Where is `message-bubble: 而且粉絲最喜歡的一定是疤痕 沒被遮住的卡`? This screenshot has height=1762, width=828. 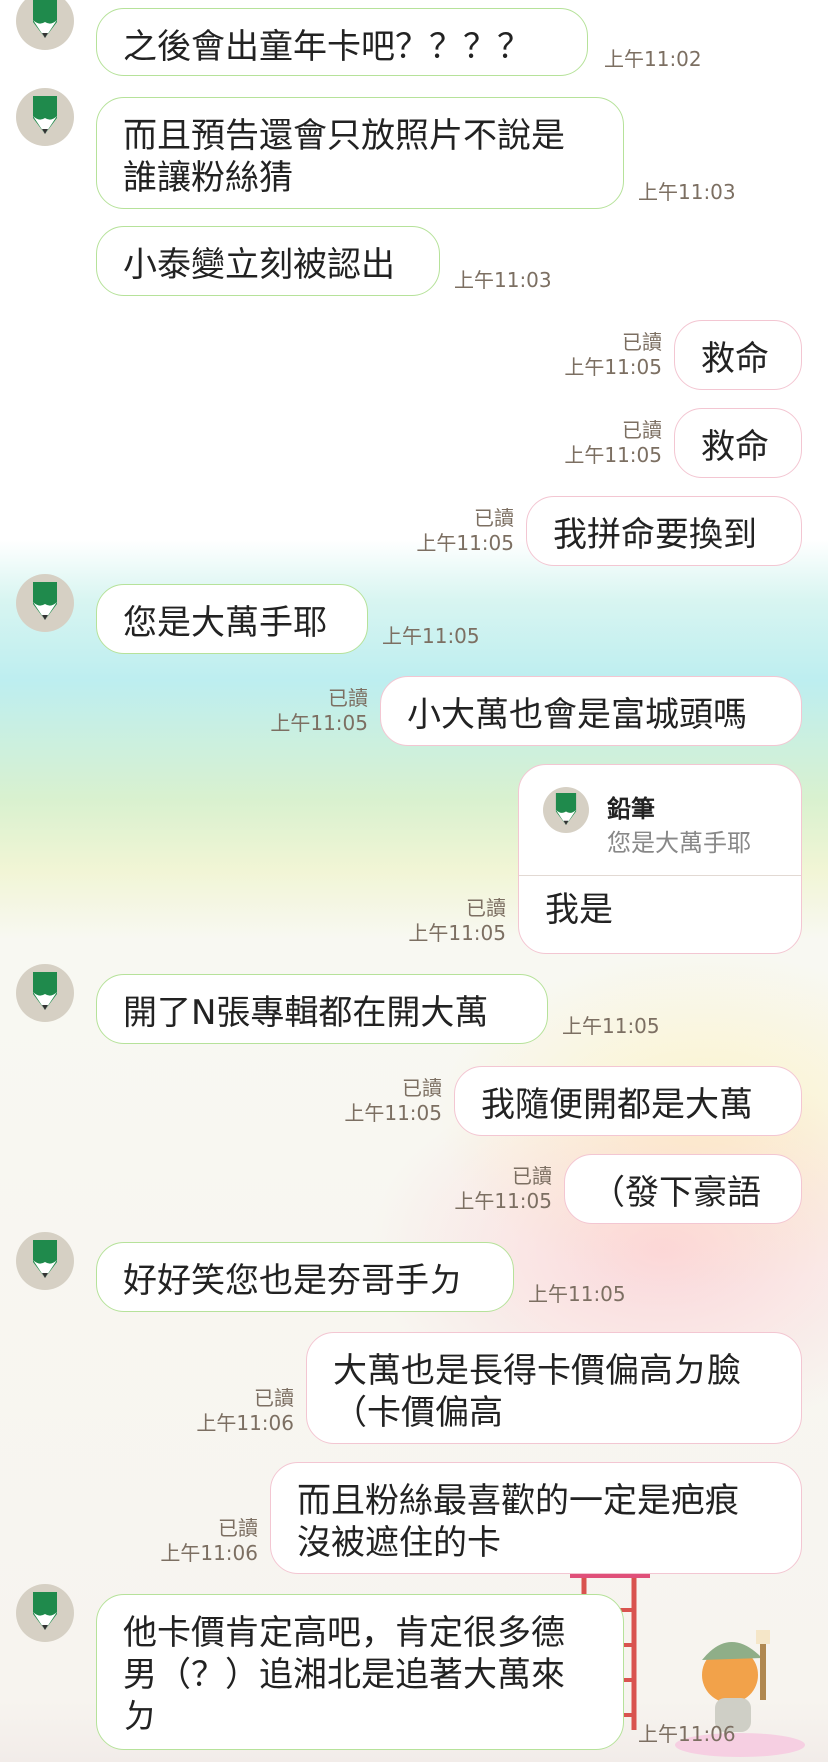
message-bubble: 而且粉絲最喜歡的一定是疤痕 沒被遮住的卡 is located at coordinates (536, 1518).